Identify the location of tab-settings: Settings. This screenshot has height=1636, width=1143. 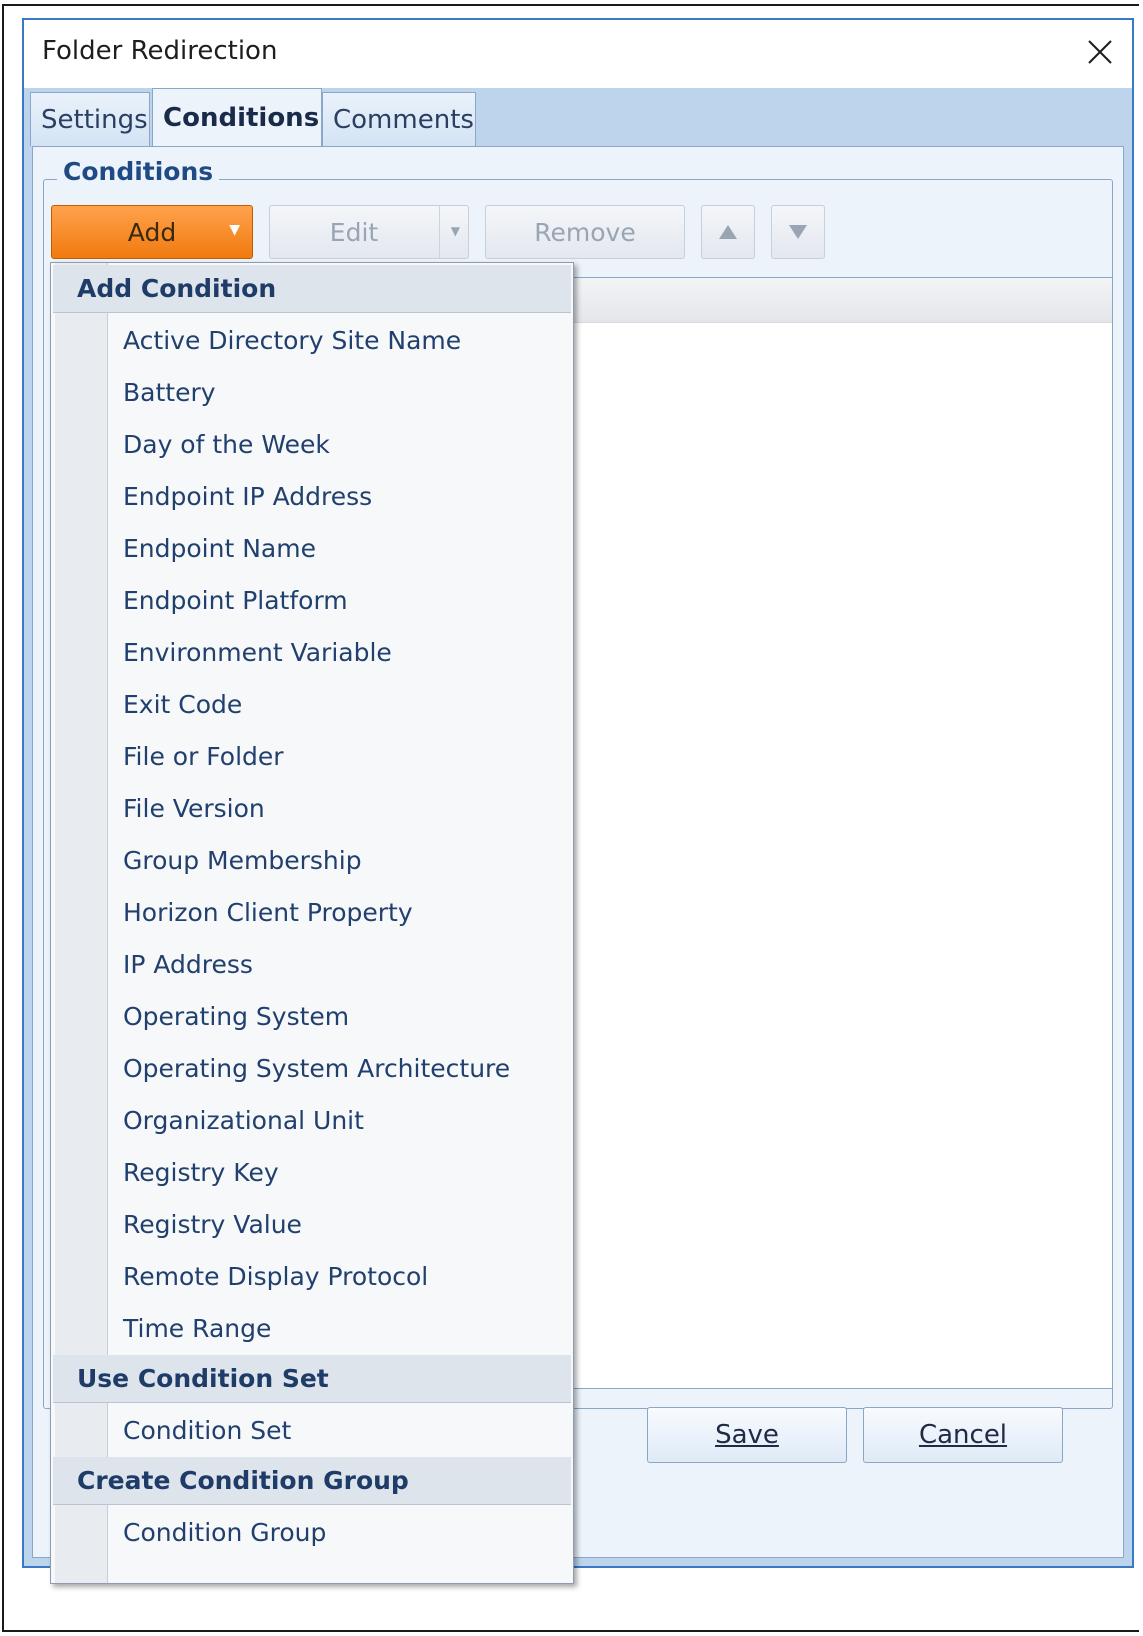
(90, 119).